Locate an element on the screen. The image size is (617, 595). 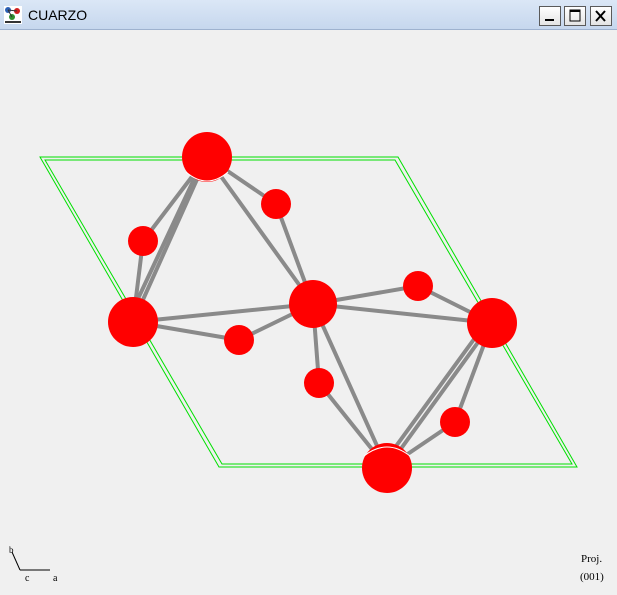
close-button is located at coordinates (601, 16).